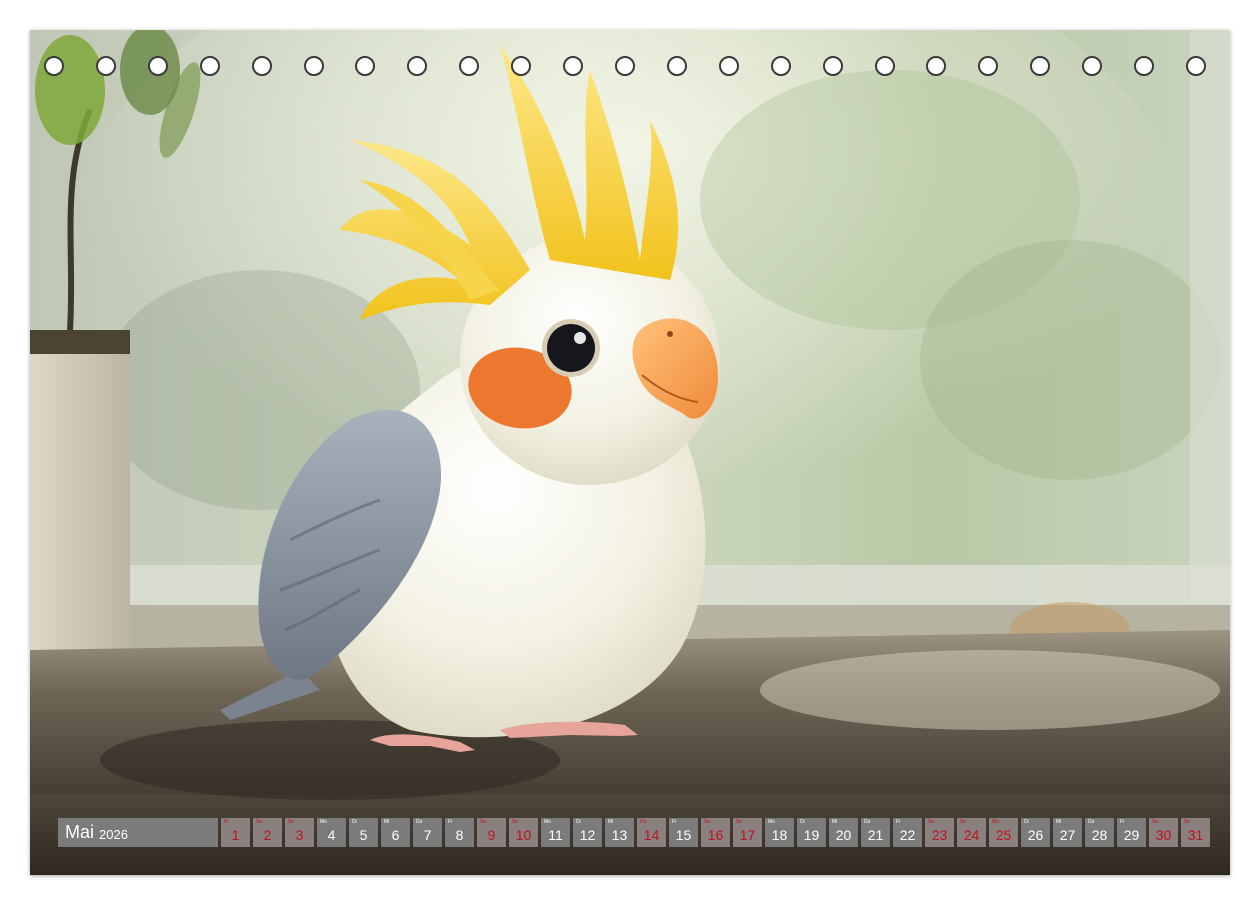 Image resolution: width=1260 pixels, height=905 pixels. I want to click on day-cell: Mo 18, so click(779, 832).